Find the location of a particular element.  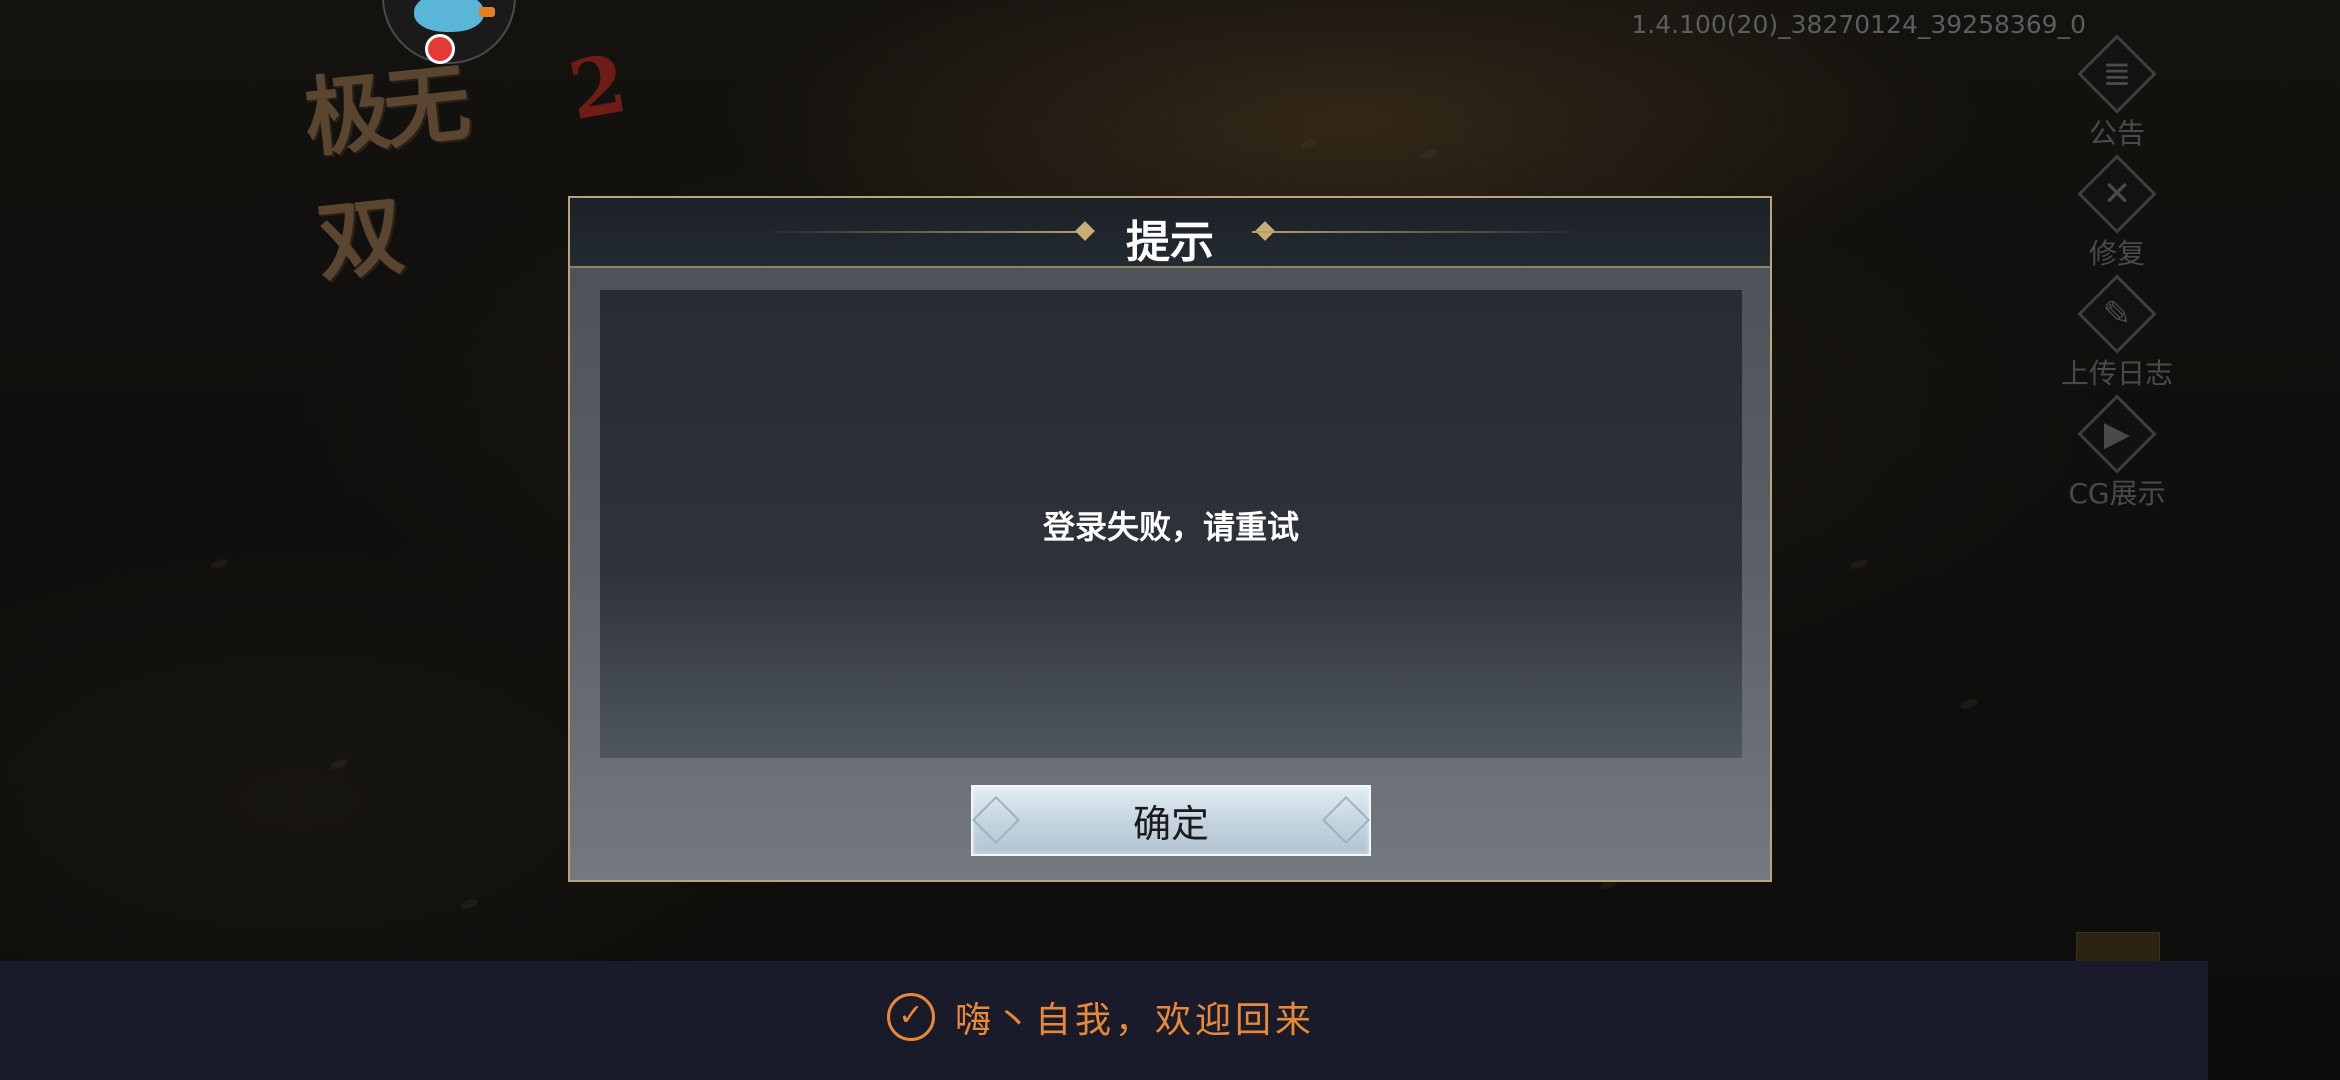

side-menu: ≣ 公告 ✕ 修复 ✎ 上传日志 ▶ CG展示 is located at coordinates (2117, 277).